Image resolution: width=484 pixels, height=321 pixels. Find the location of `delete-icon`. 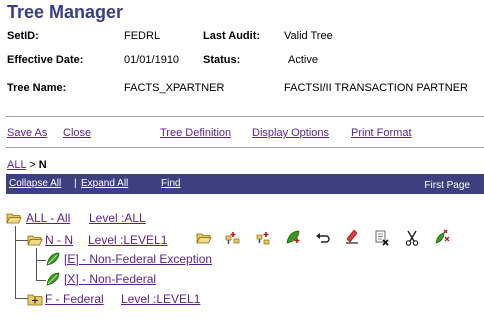

delete-icon is located at coordinates (382, 238).